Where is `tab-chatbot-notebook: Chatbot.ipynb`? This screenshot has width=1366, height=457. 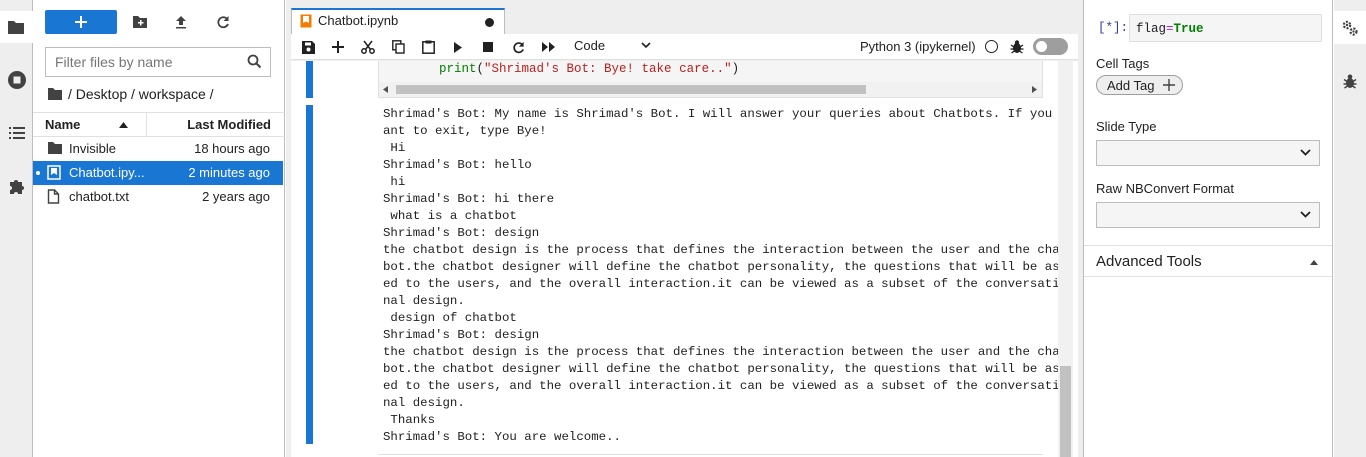
tab-chatbot-notebook: Chatbot.ipynb is located at coordinates (398, 21).